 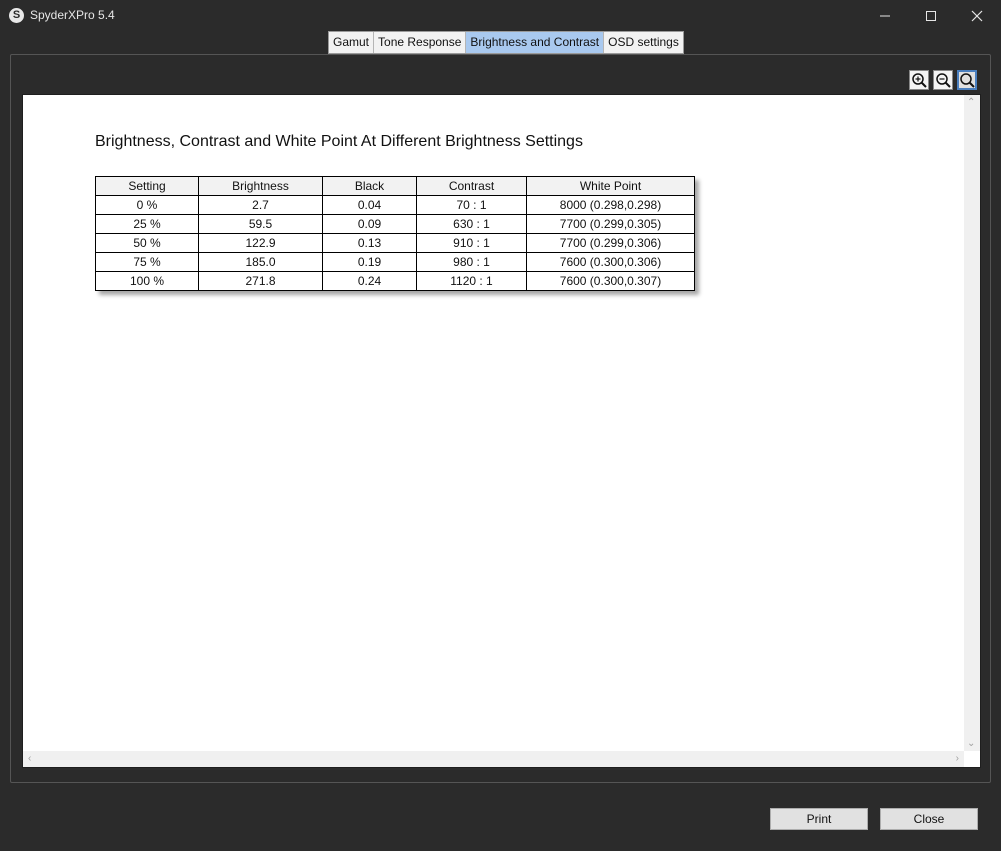 What do you see at coordinates (610, 281) in the screenshot?
I see `cell-white-point: 7600 (0.300,0.307)` at bounding box center [610, 281].